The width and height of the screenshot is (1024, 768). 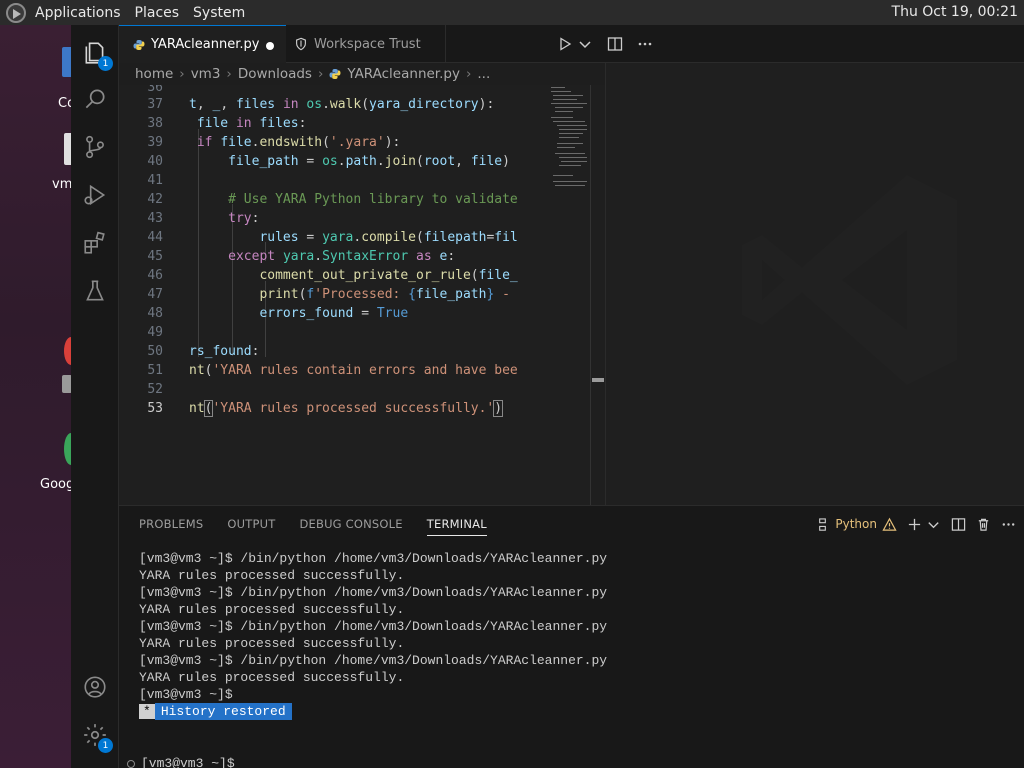 What do you see at coordinates (155, 389) in the screenshot?
I see `line-number: 52` at bounding box center [155, 389].